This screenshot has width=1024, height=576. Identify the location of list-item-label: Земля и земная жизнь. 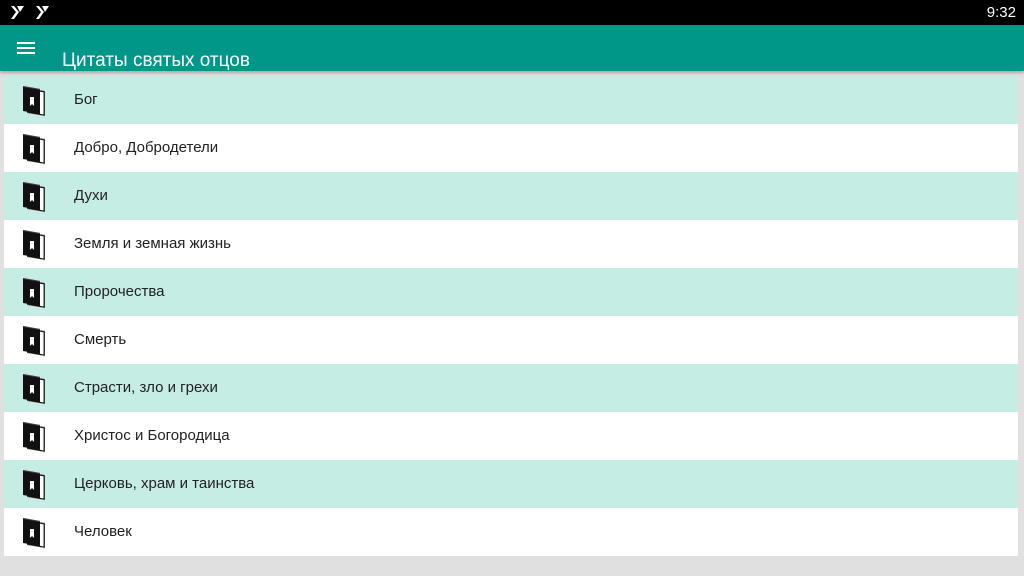
(152, 243).